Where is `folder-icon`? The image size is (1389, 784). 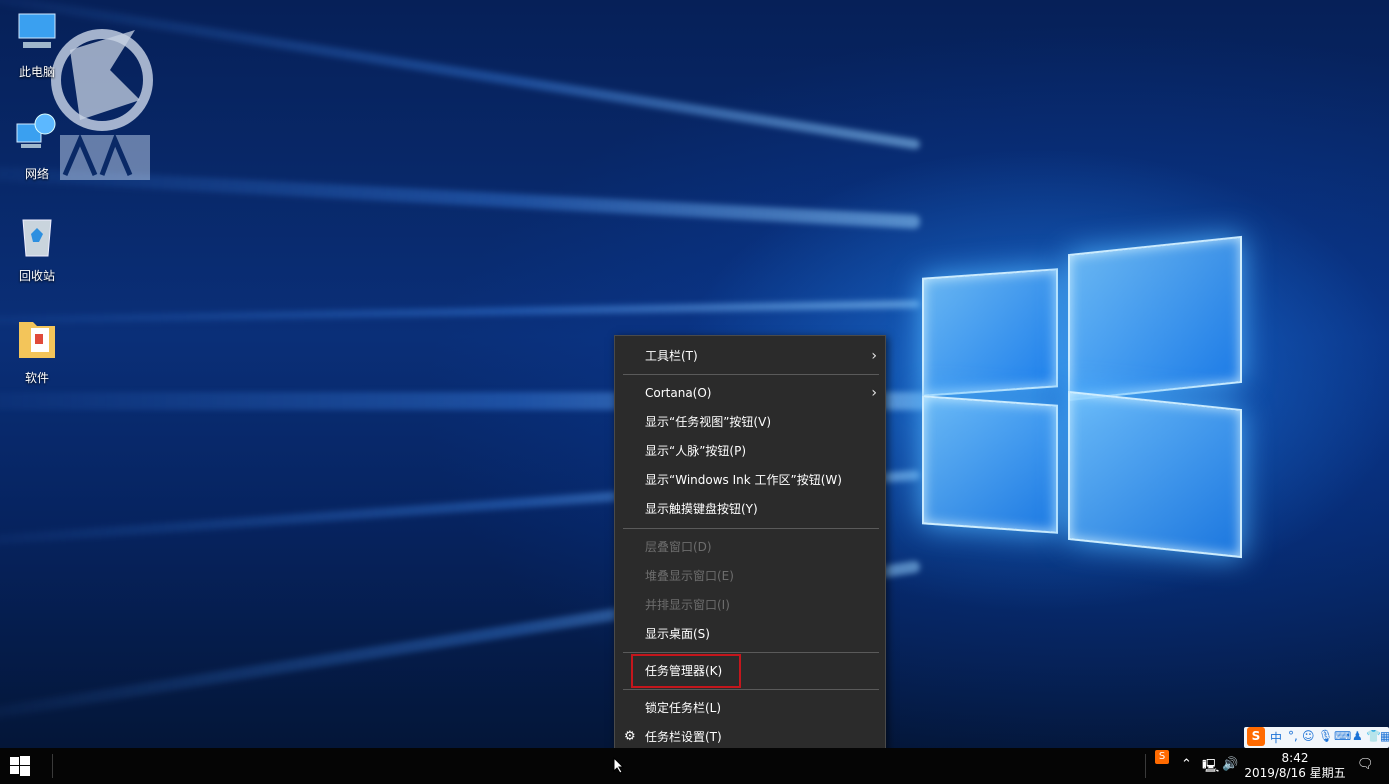
folder-icon is located at coordinates (37, 340).